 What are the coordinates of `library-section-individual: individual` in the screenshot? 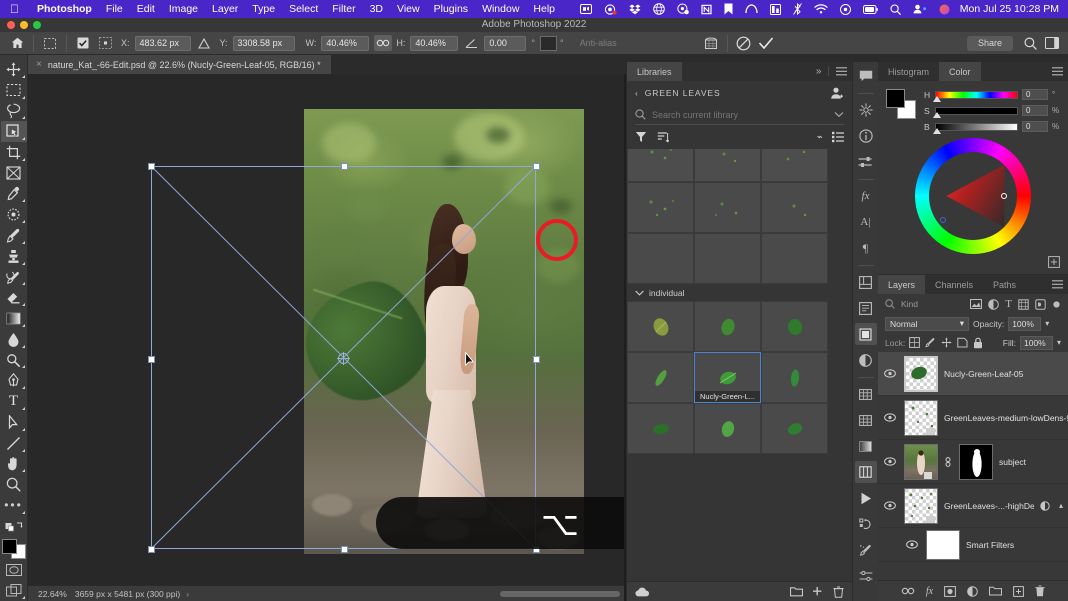 It's located at (739, 292).